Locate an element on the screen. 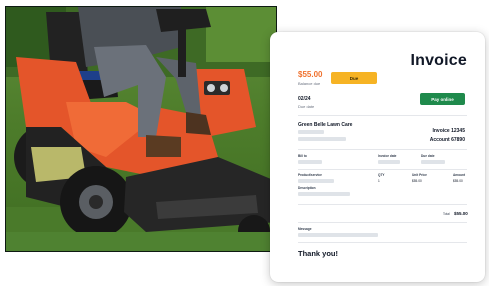  description-label: Description is located at coordinates (307, 188).